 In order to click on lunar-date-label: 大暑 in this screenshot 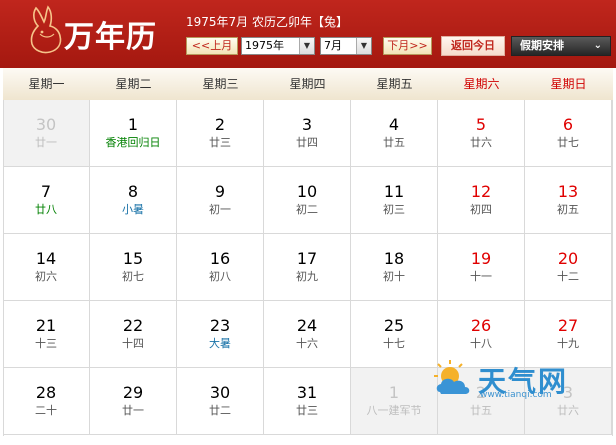, I will do `click(220, 343)`.